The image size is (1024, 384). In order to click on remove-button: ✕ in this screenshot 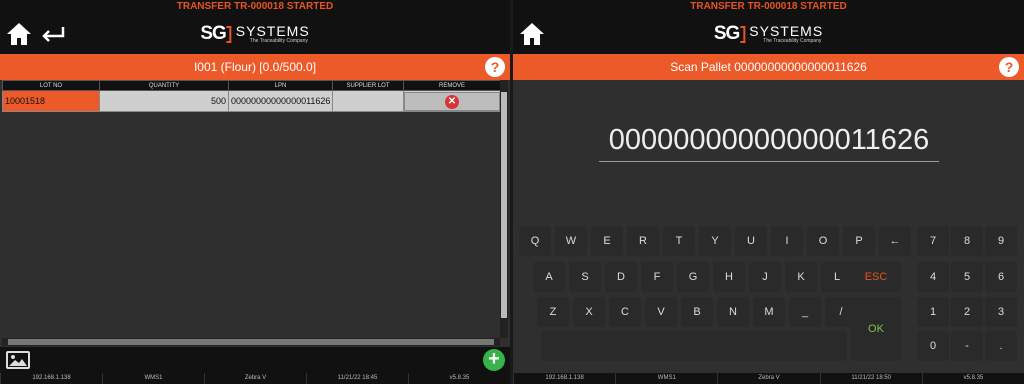, I will do `click(452, 101)`.